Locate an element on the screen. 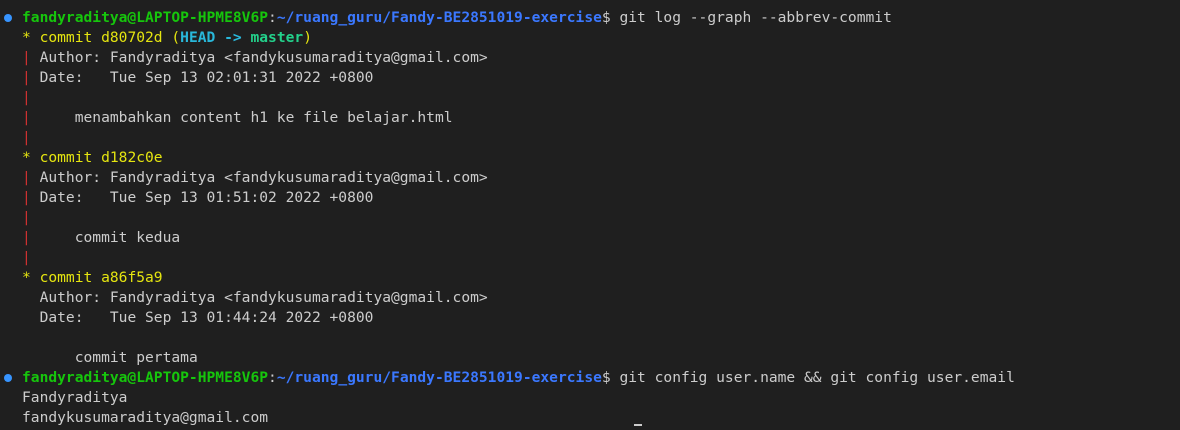 The image size is (1180, 430). commit-label: commit d182c0e is located at coordinates (101, 157).